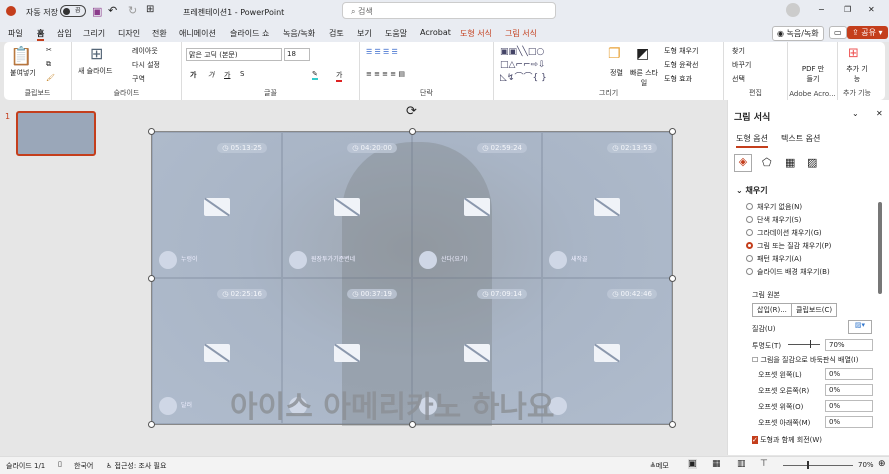 The image size is (889, 474). I want to click on fill-option-radio: 슬라이드 배경 채우기(B), so click(788, 271).